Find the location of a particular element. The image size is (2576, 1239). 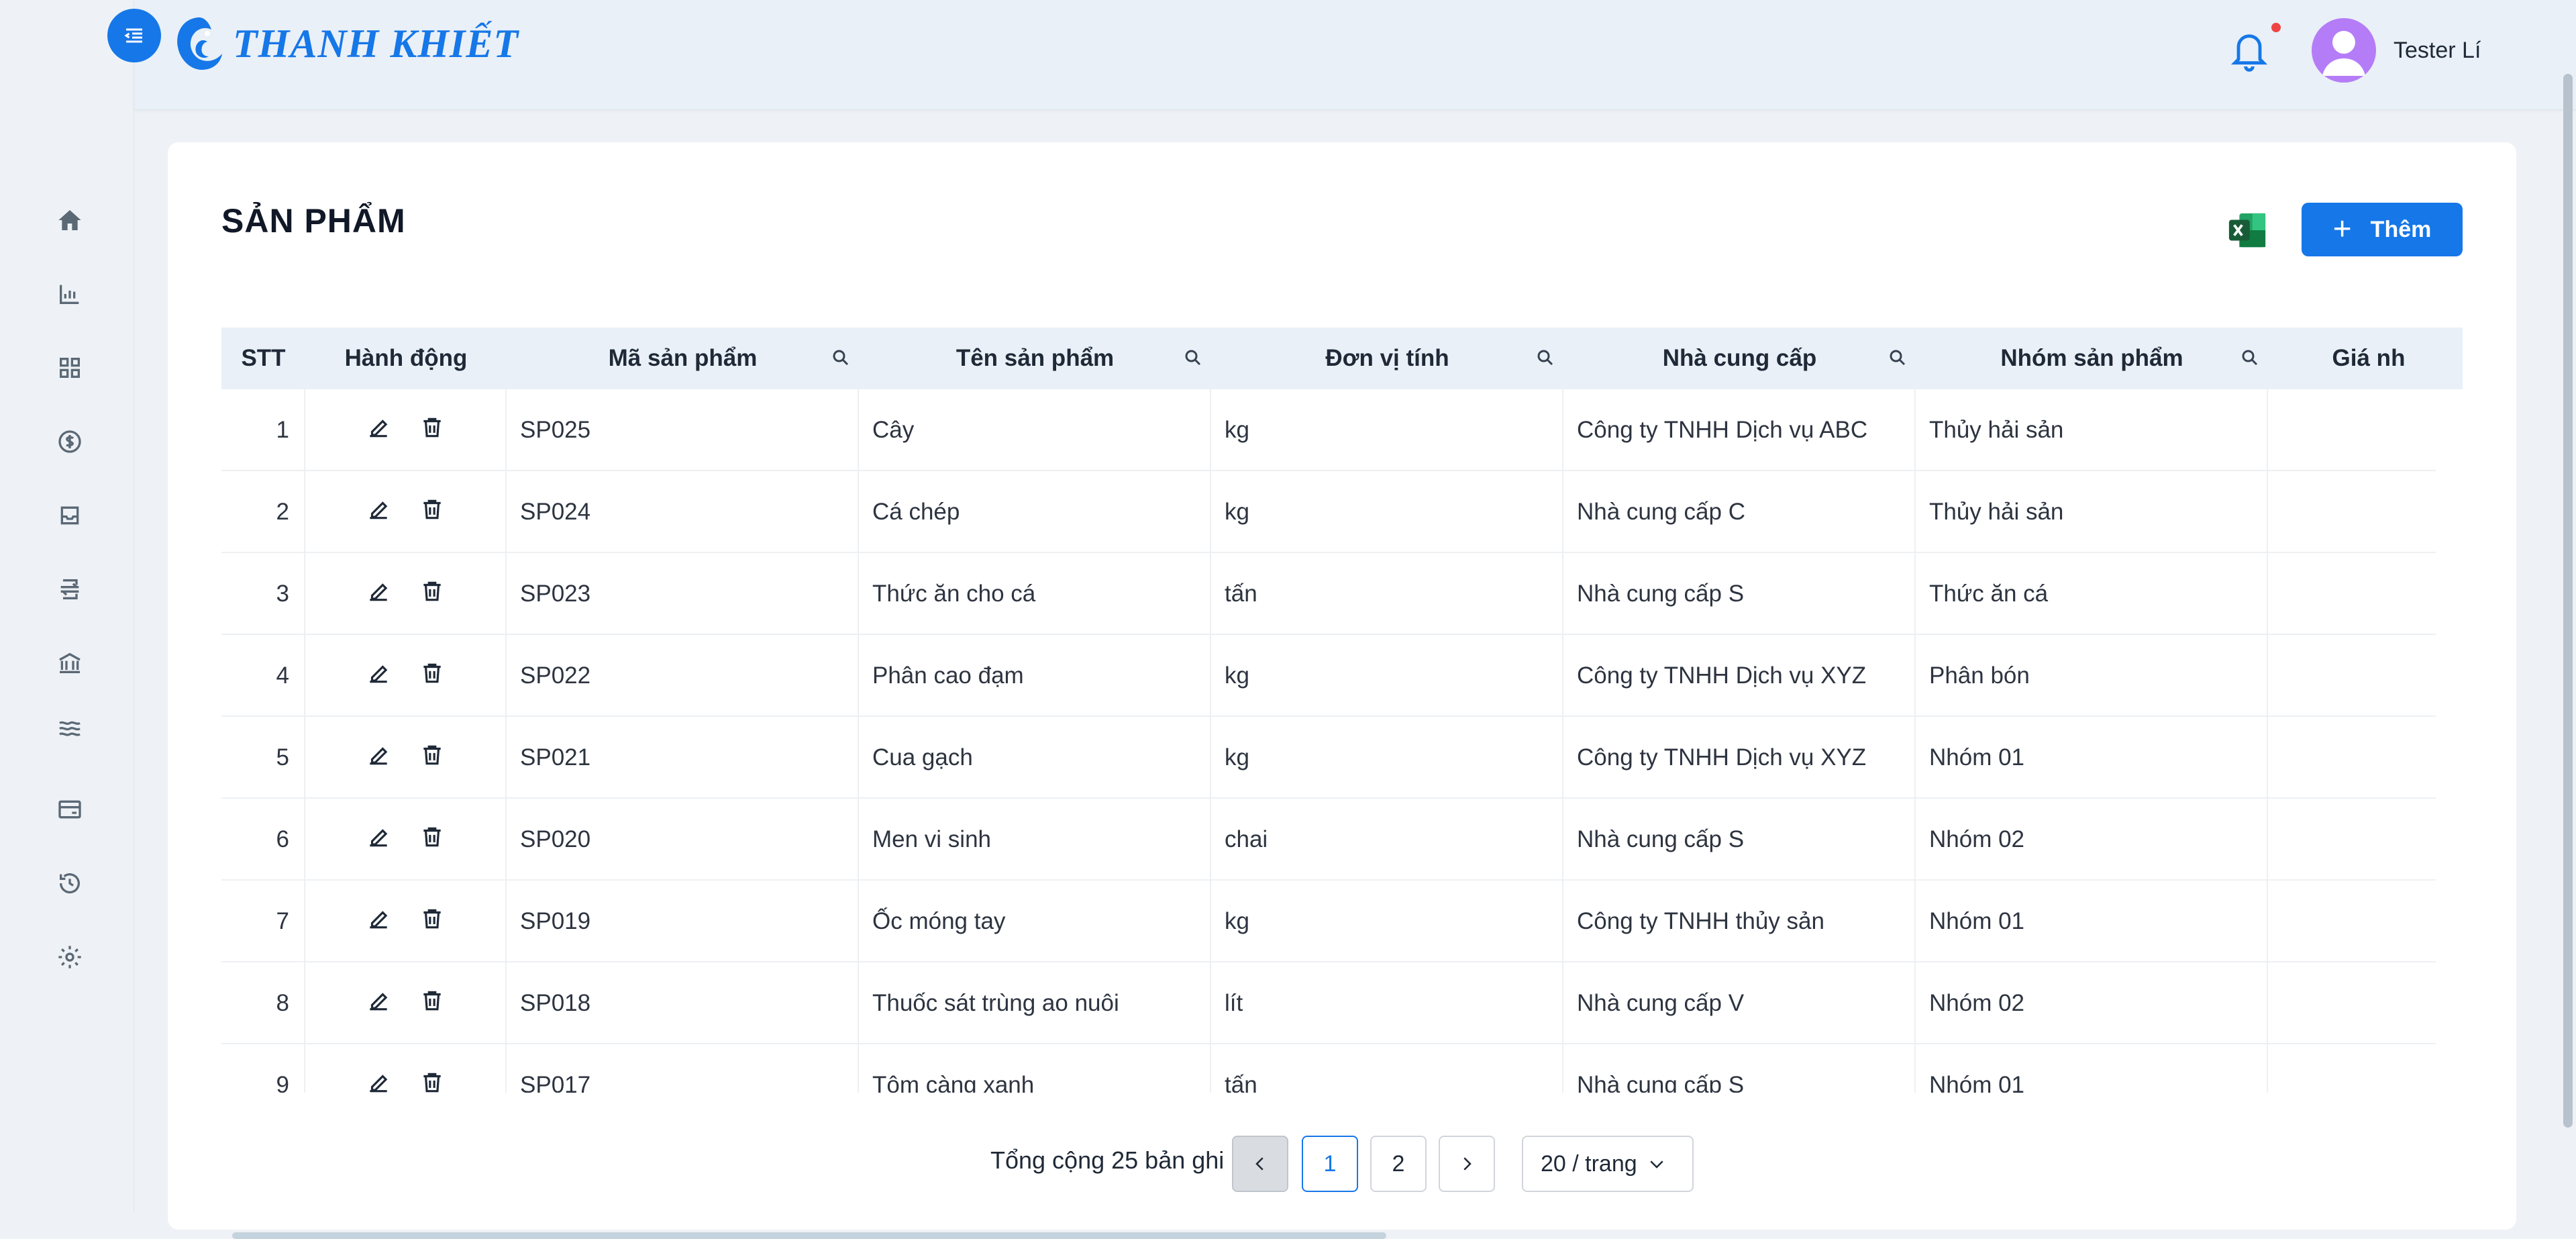

chevron-left-icon is located at coordinates (1259, 1164).